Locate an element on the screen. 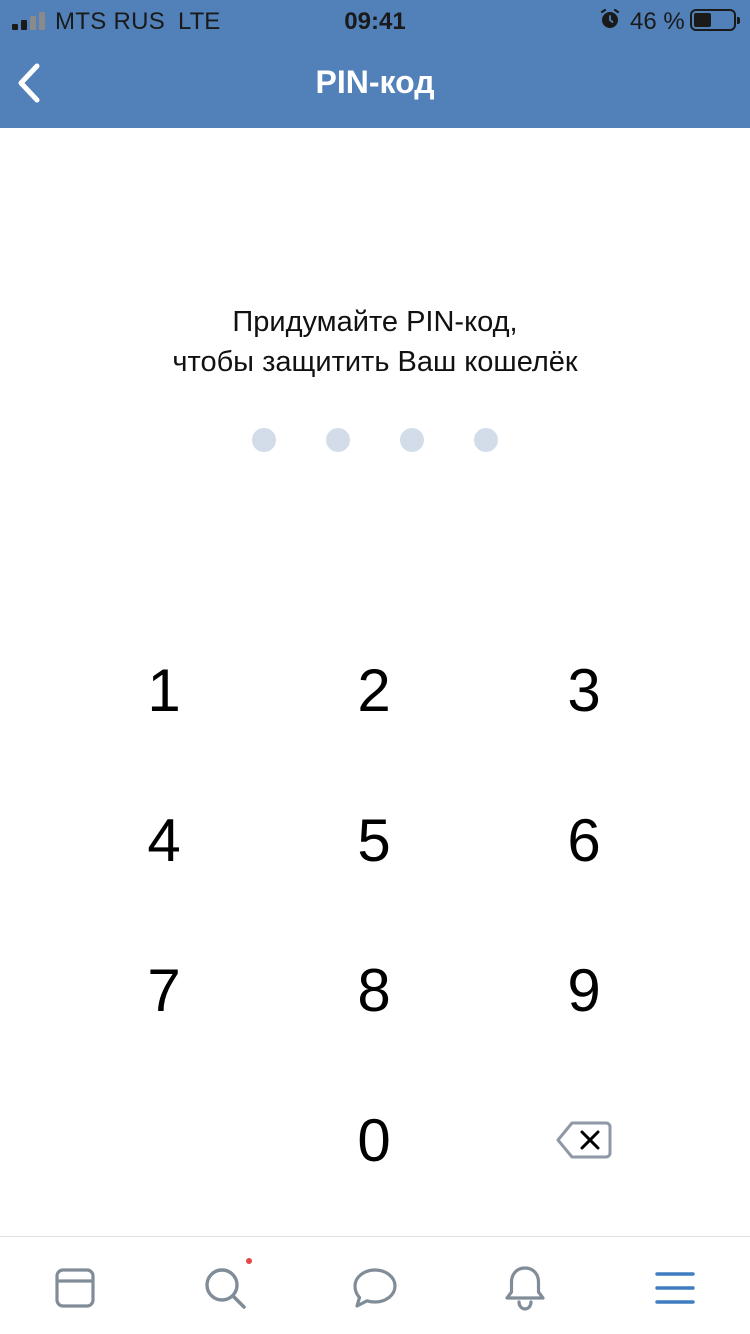 Image resolution: width=750 pixels, height=1334 pixels. key-6: 6 is located at coordinates (584, 840).